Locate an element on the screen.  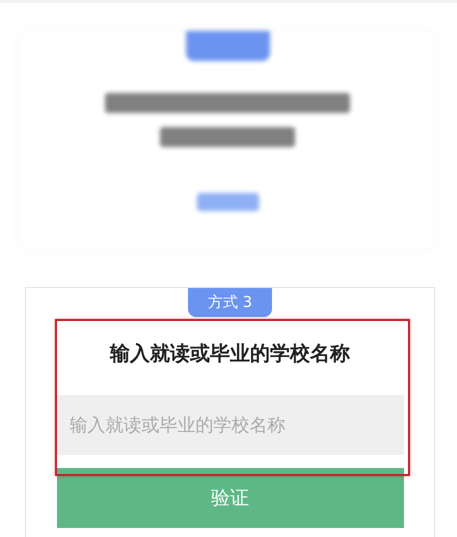
card-title: 输入就读或毕业的学校名称 is located at coordinates (230, 353).